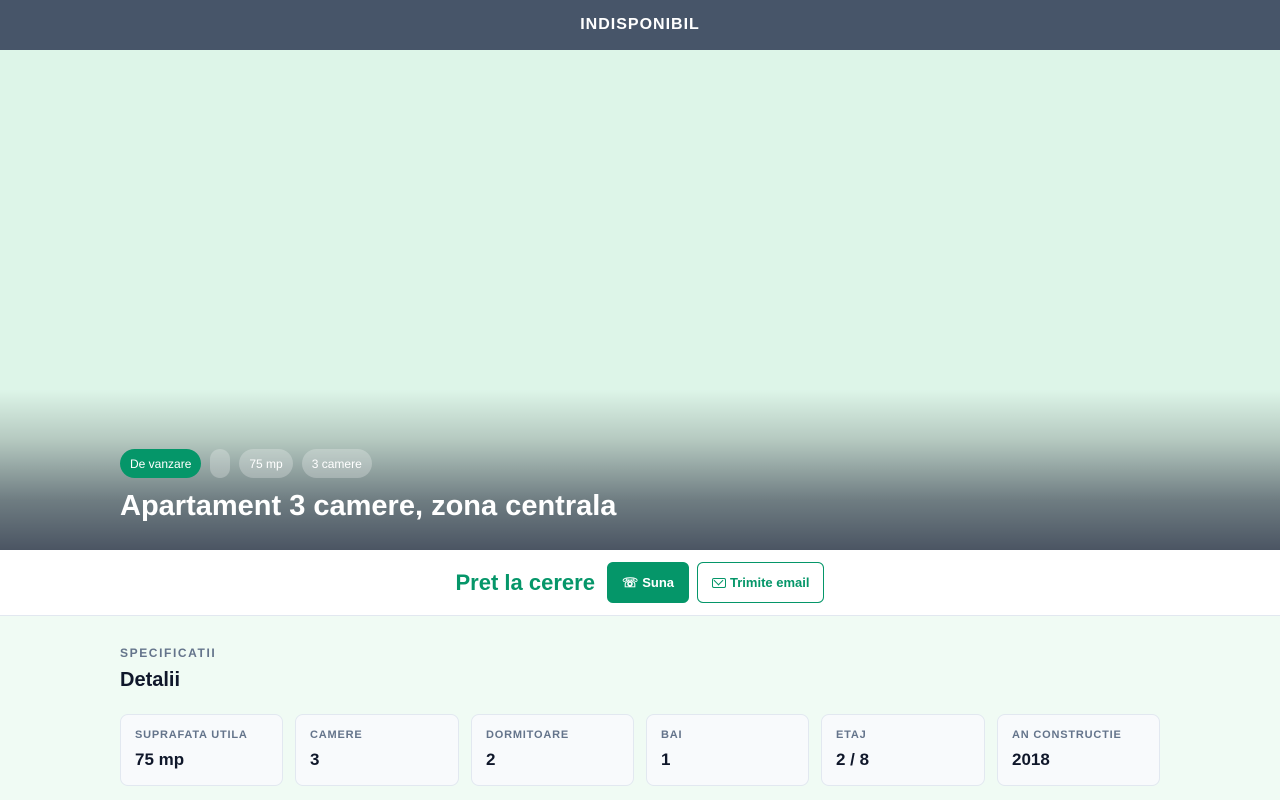 The width and height of the screenshot is (1280, 800). Describe the element at coordinates (851, 735) in the screenshot. I see `spec-label: ETAJ` at that location.